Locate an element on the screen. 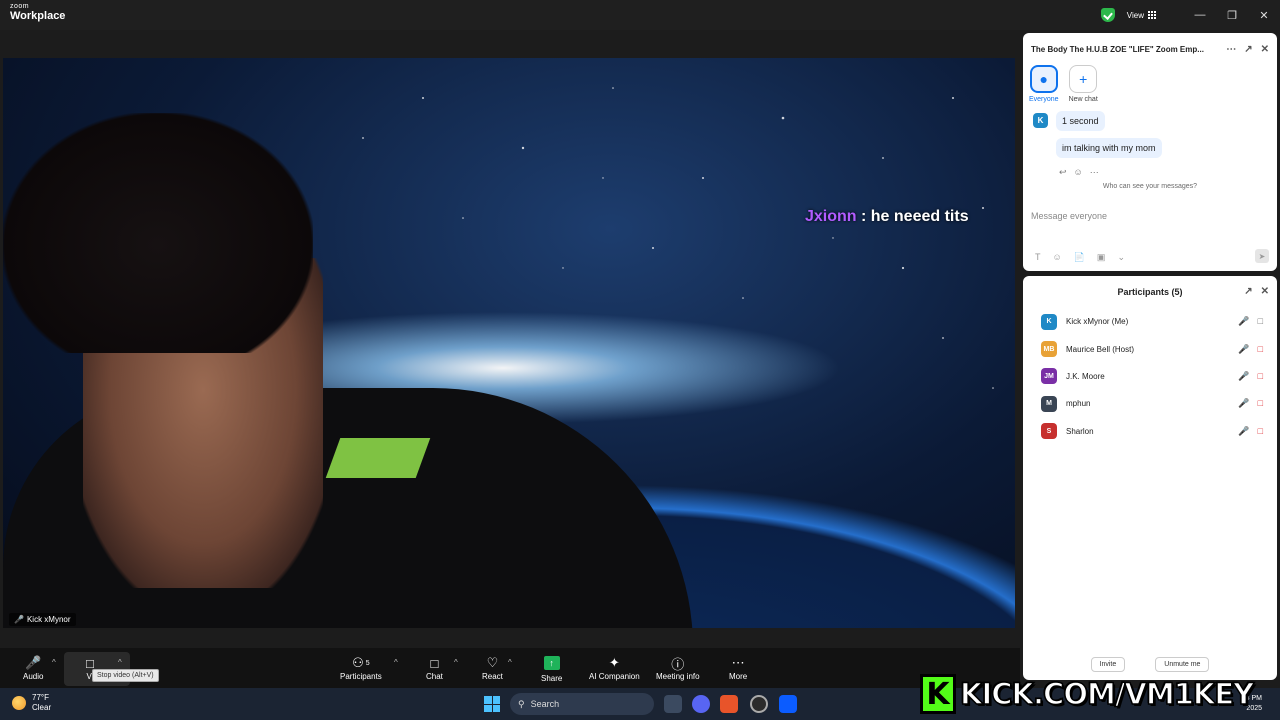  participant-avatar: M is located at coordinates (1049, 403).